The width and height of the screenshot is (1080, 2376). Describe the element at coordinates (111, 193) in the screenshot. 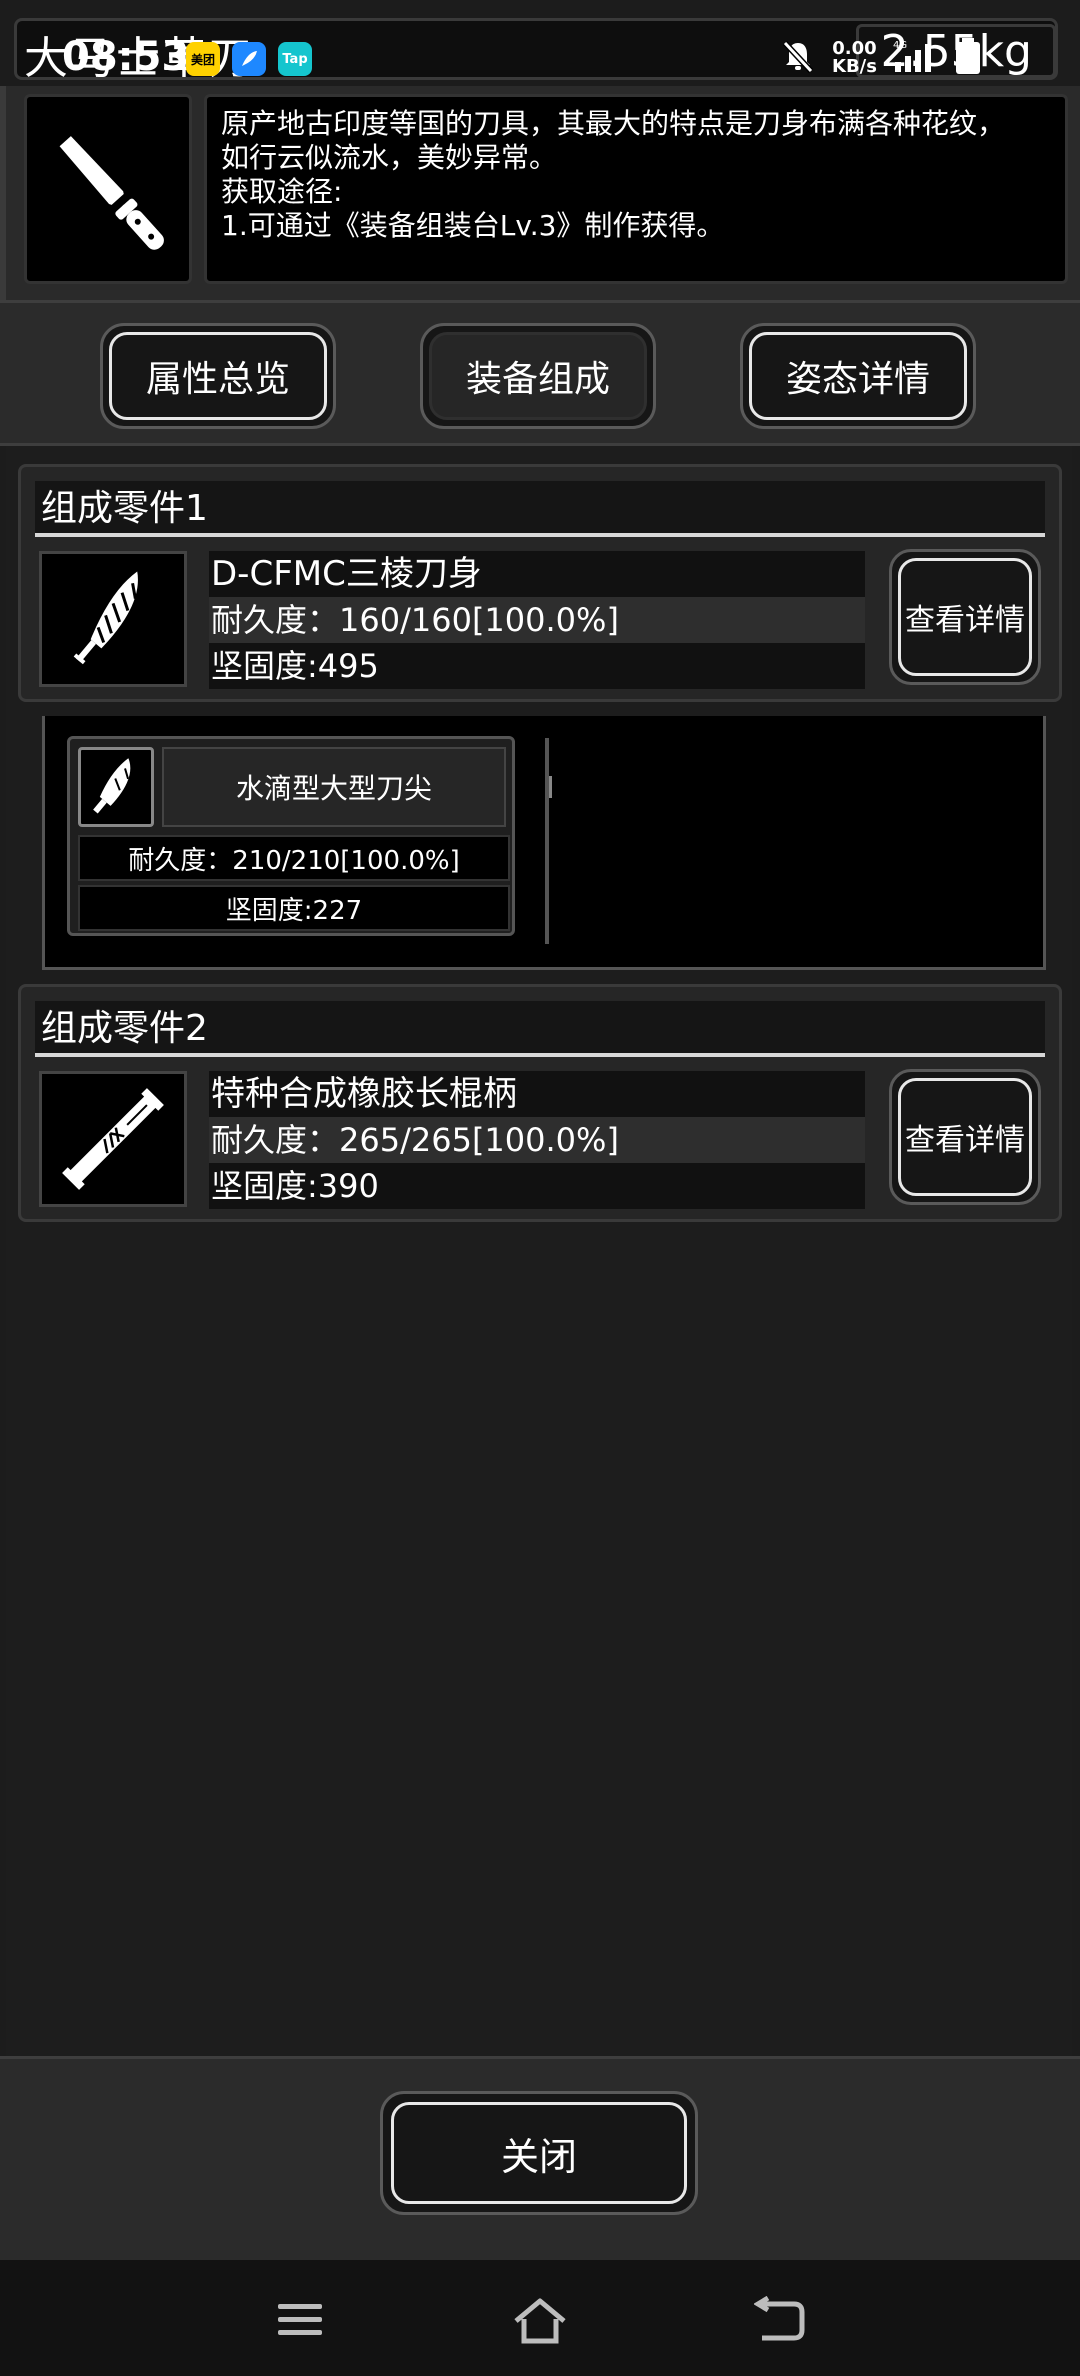

I see `knife-icon` at that location.